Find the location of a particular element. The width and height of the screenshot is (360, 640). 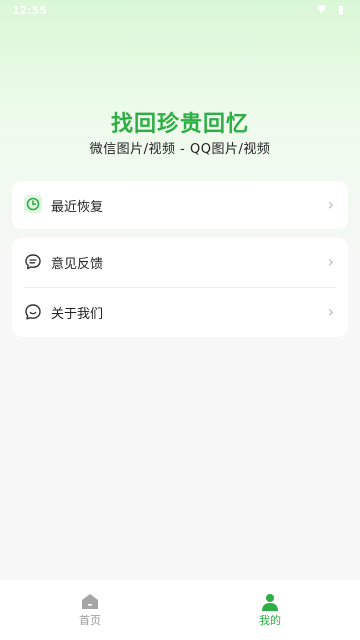

menu-item-label: 关于我们 is located at coordinates (77, 314).